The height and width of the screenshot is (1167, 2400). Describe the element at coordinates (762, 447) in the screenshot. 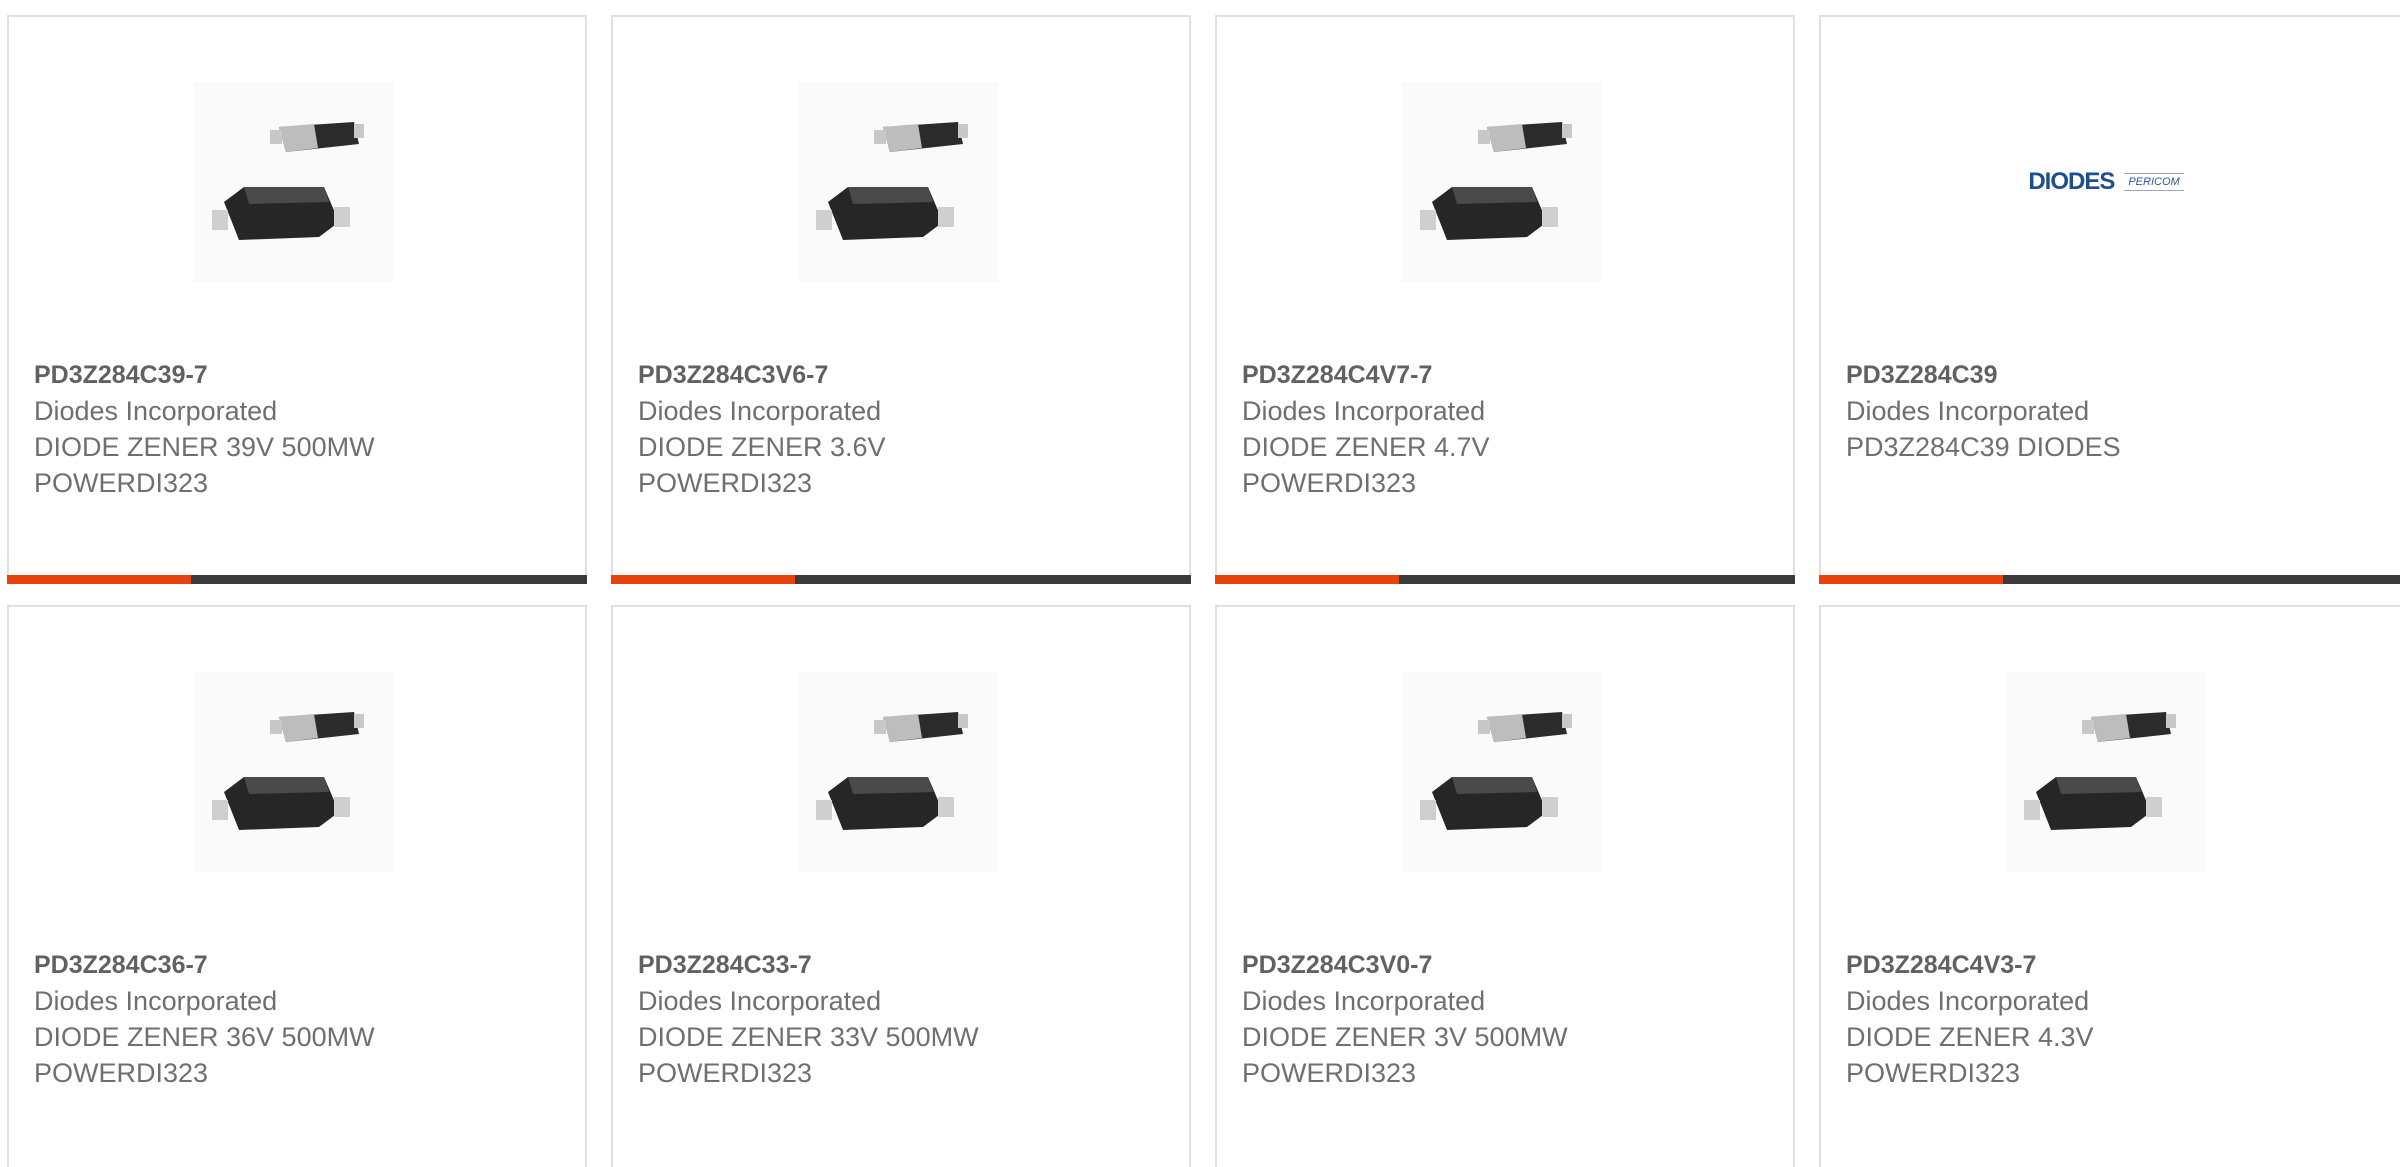

I see `description: DIODE ZENER 3.6V` at that location.